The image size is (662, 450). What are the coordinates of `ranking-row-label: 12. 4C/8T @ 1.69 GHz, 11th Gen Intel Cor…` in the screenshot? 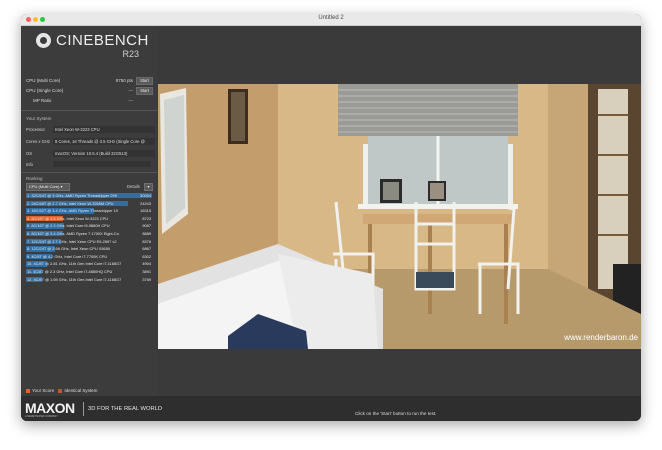 It's located at (74, 279).